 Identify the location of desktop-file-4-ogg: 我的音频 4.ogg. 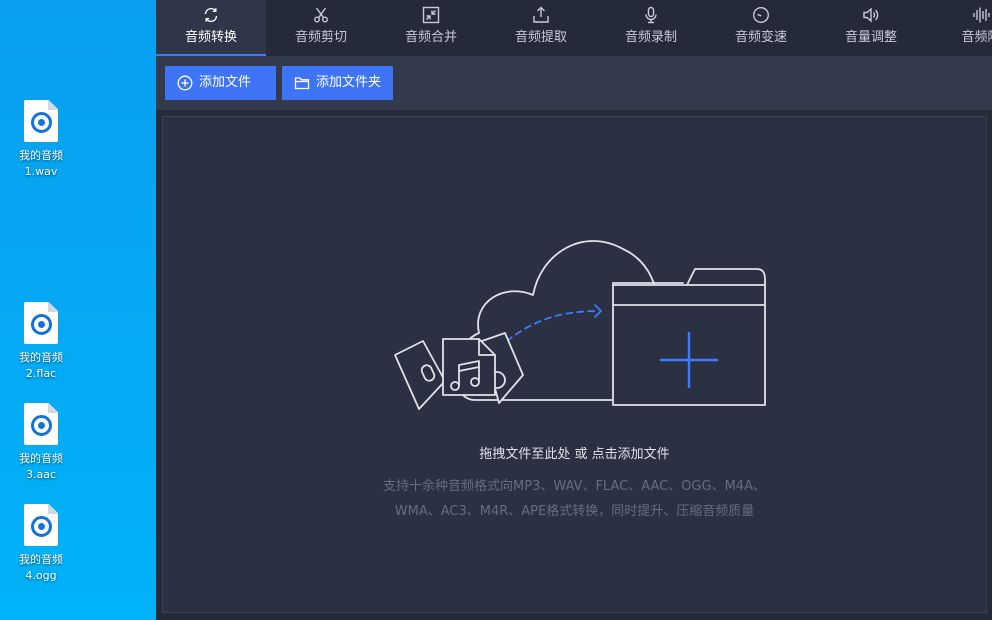
(41, 544).